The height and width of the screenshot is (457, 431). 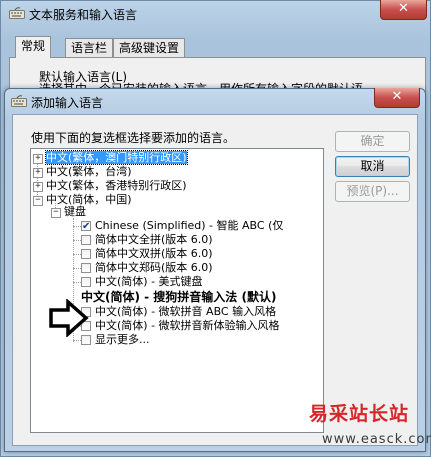 I want to click on tree-item-sogou-default: 中文(简体) - 搜狗拼音输入法 (默认), so click(x=178, y=297).